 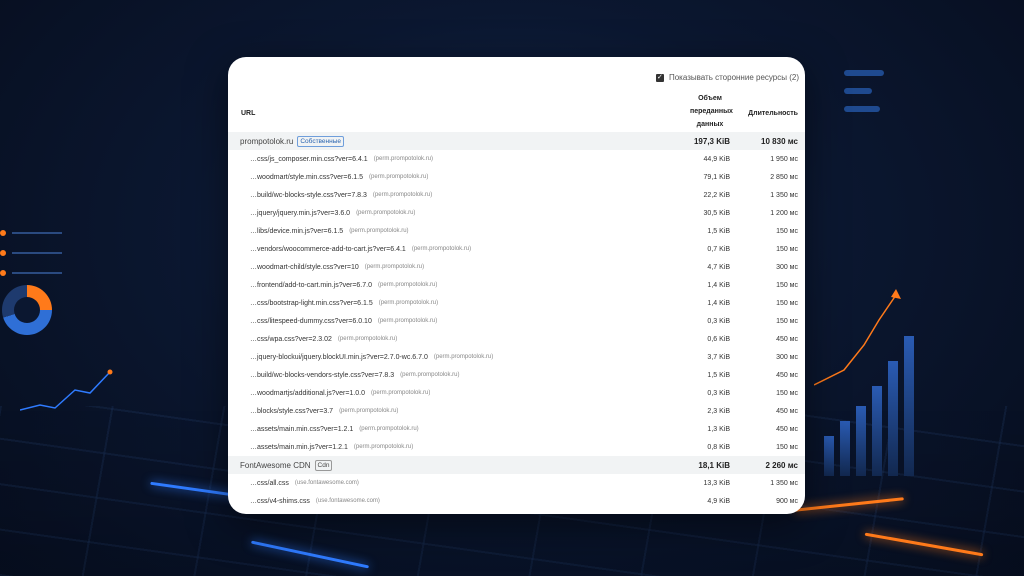 I want to click on resource-url-link: …woodmart/style.min.css?ver=6.1.5, so click(x=306, y=177).